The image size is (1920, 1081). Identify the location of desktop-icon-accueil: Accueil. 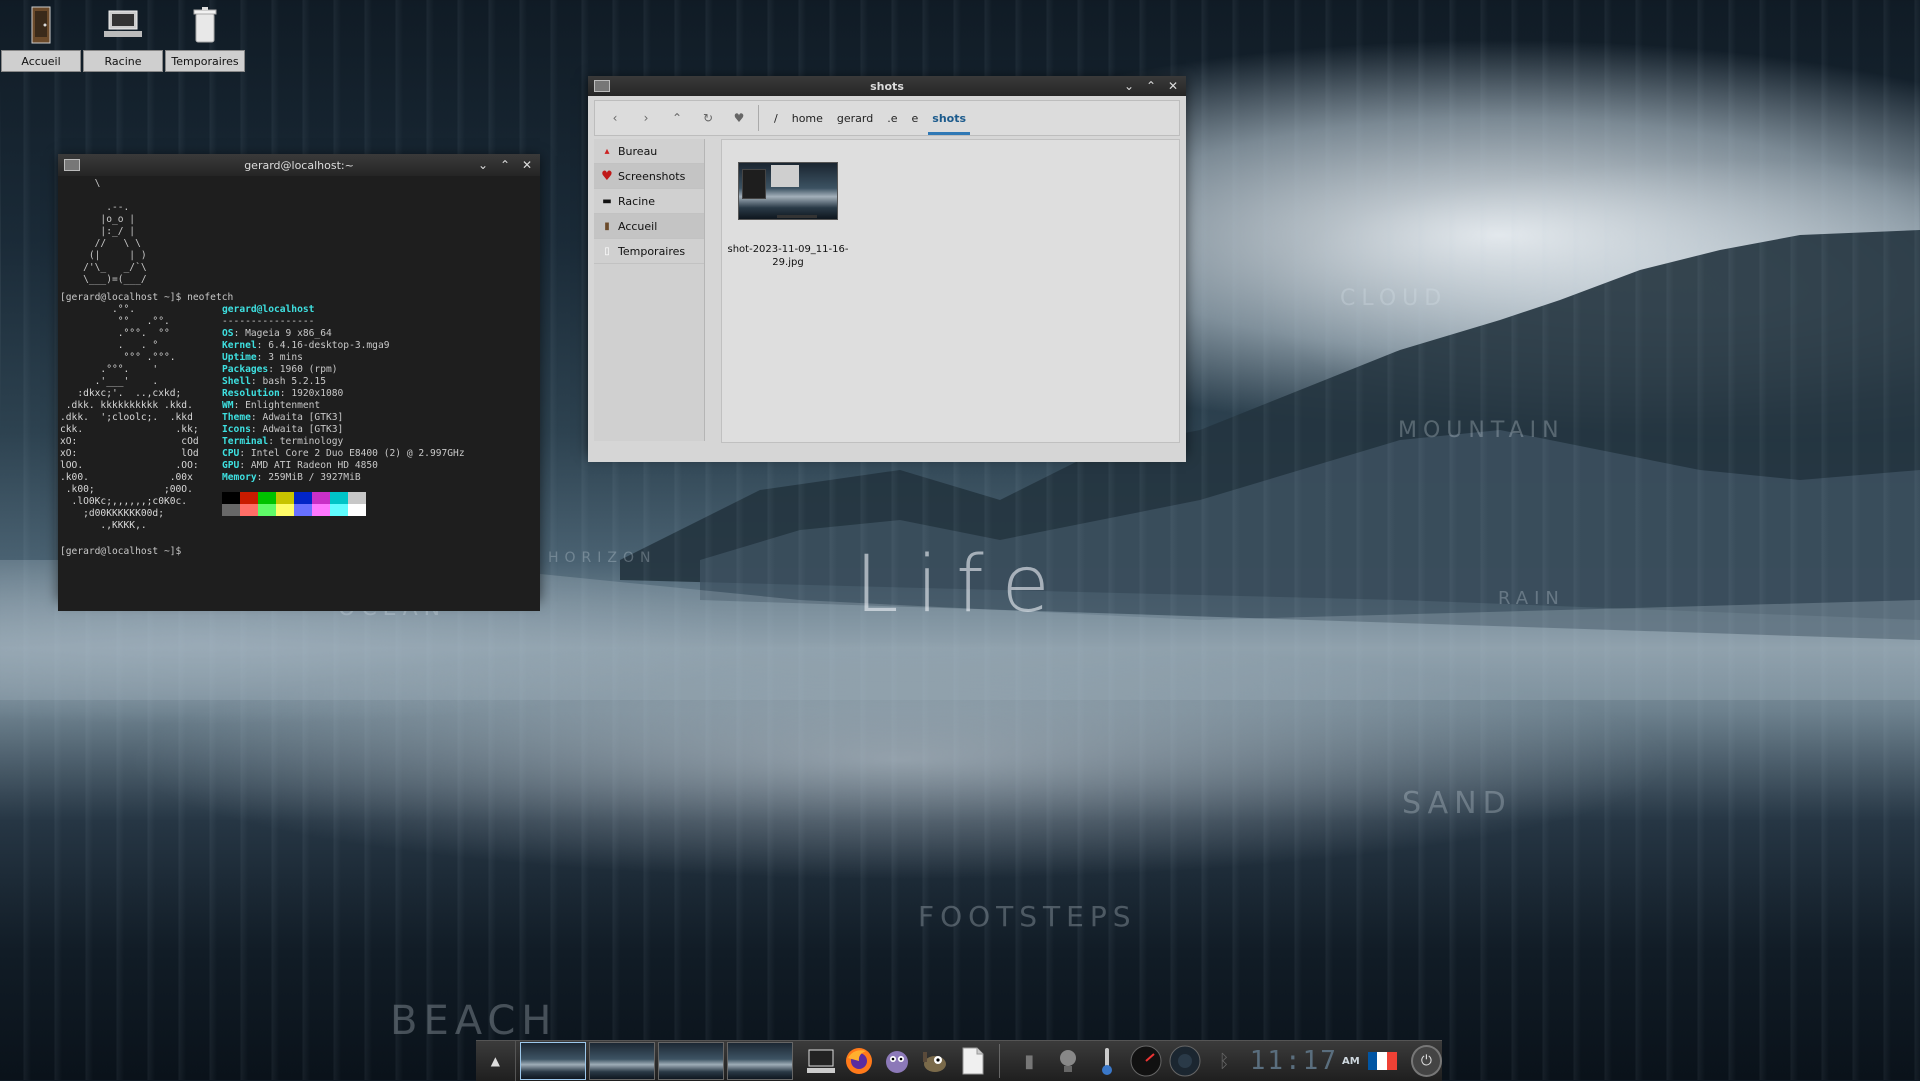
(41, 37).